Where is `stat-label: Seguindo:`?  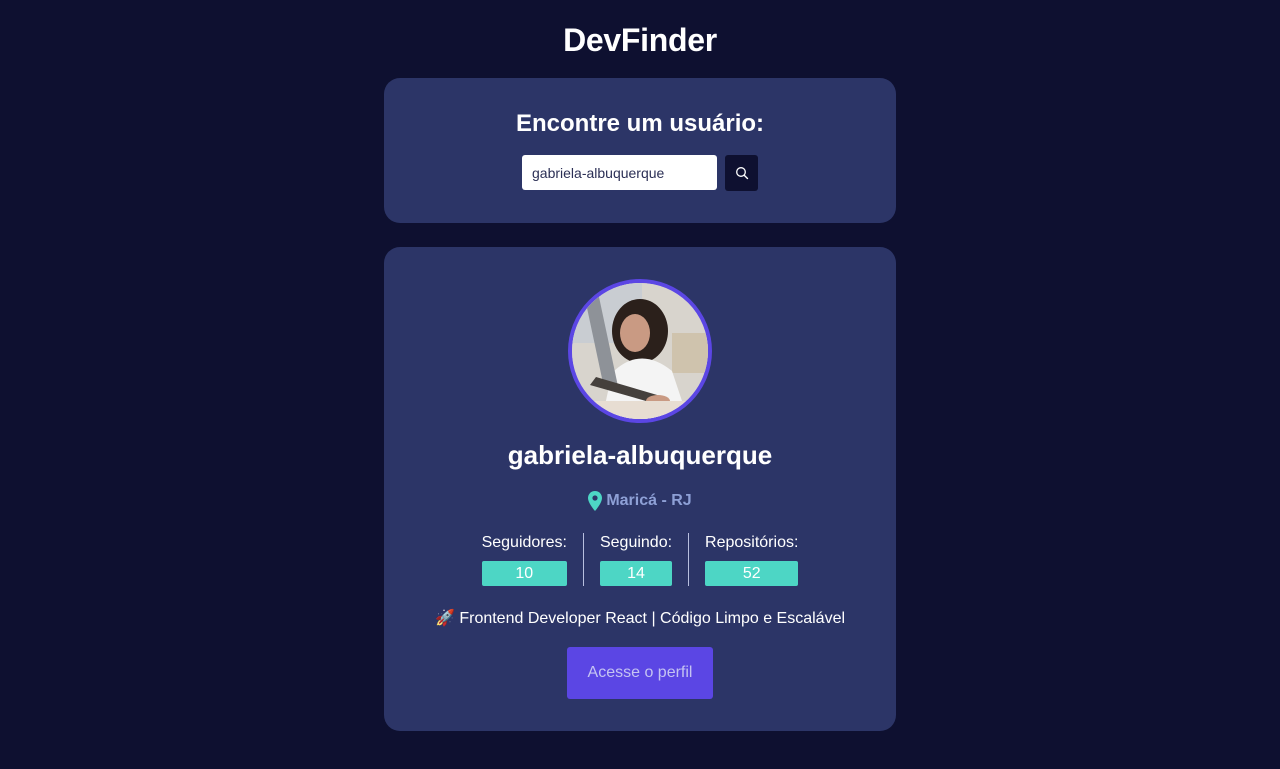 stat-label: Seguindo: is located at coordinates (636, 542).